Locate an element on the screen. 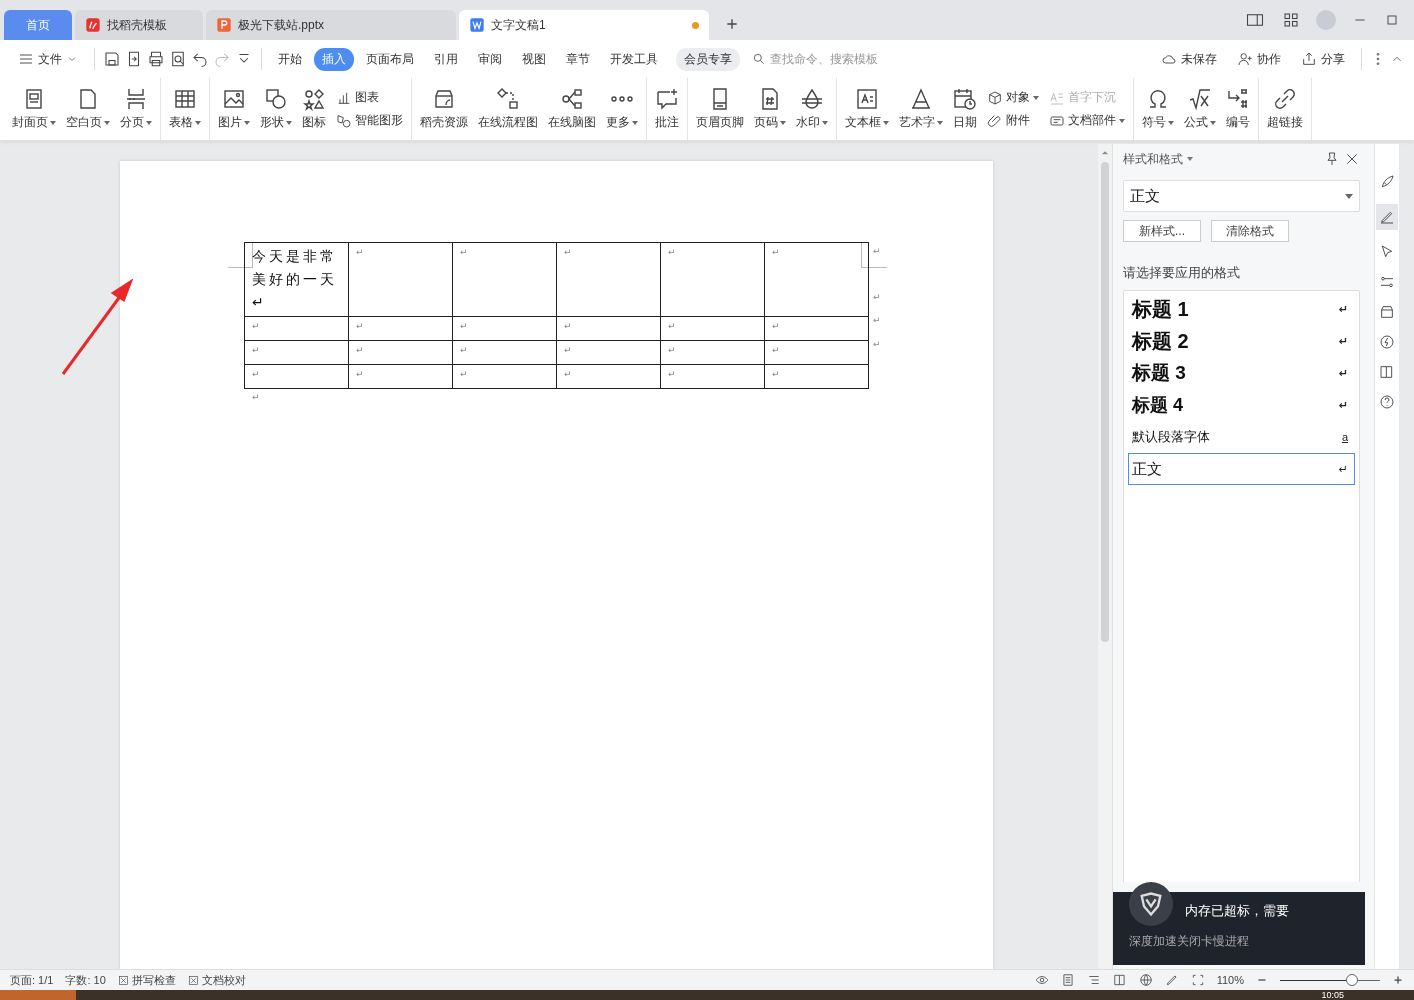 The image size is (1414, 1000). outline-icon is located at coordinates (1093, 980).